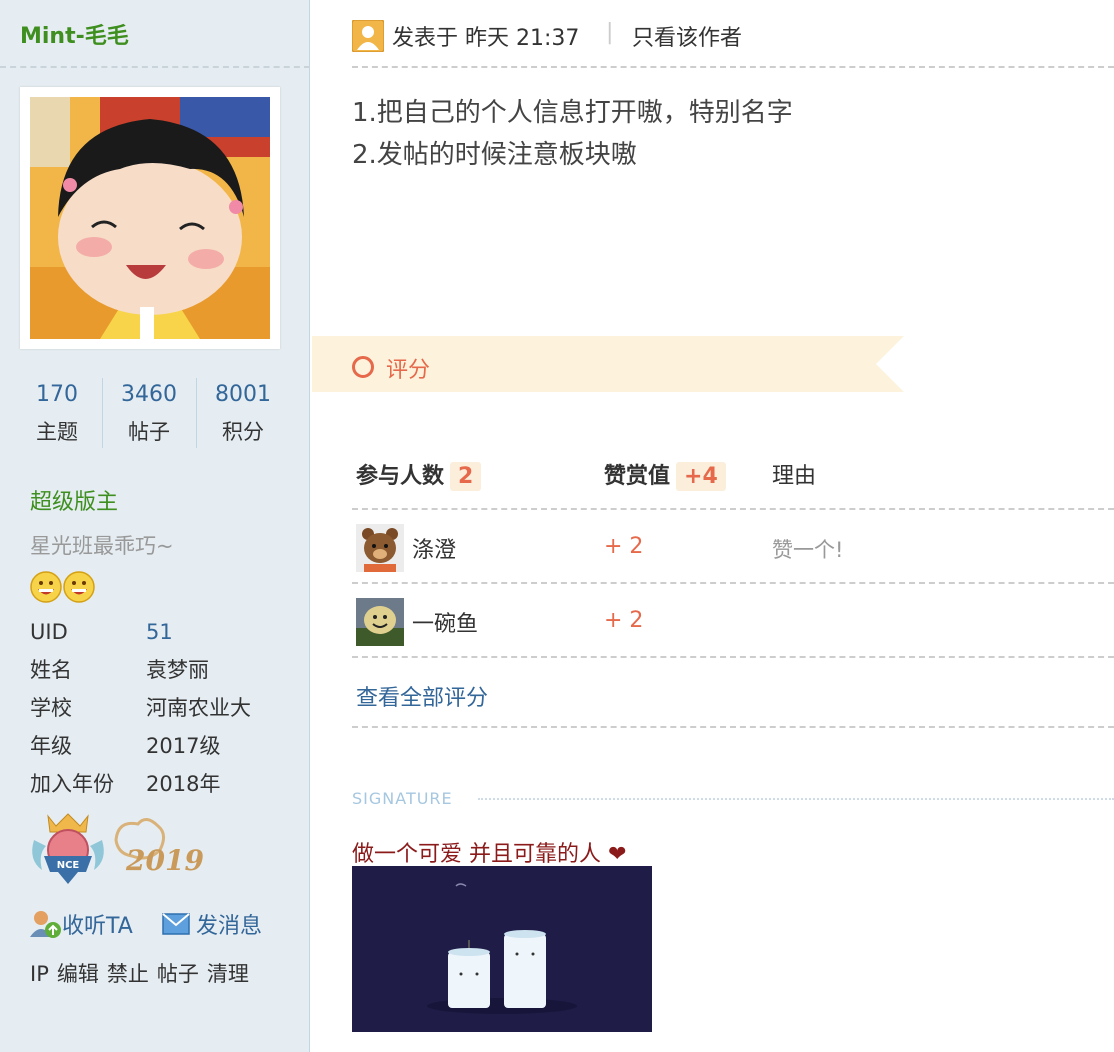 This screenshot has width=1114, height=1052. I want to click on stat-credits: 8001 积分, so click(243, 413).